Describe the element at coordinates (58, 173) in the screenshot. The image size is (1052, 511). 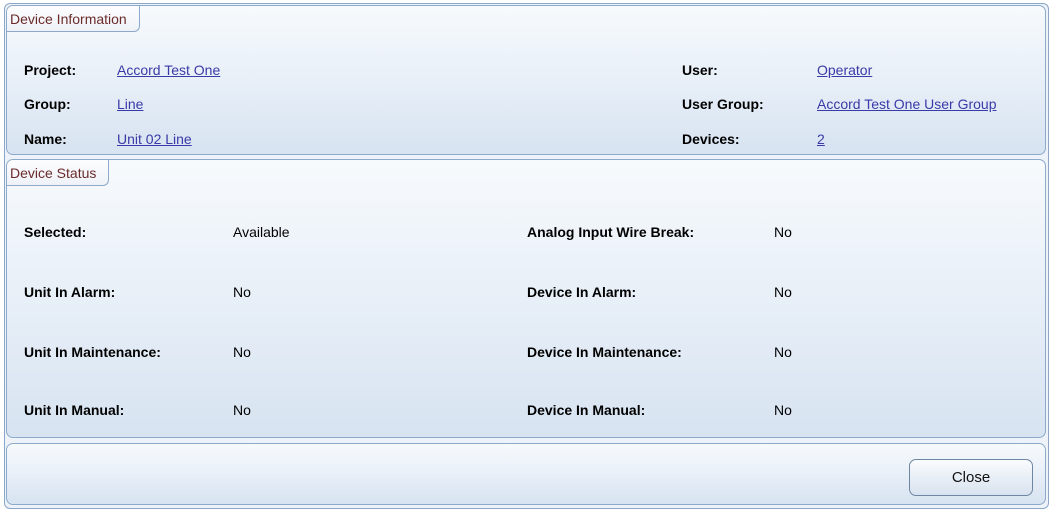
I see `device-status-tab: Device Status` at that location.